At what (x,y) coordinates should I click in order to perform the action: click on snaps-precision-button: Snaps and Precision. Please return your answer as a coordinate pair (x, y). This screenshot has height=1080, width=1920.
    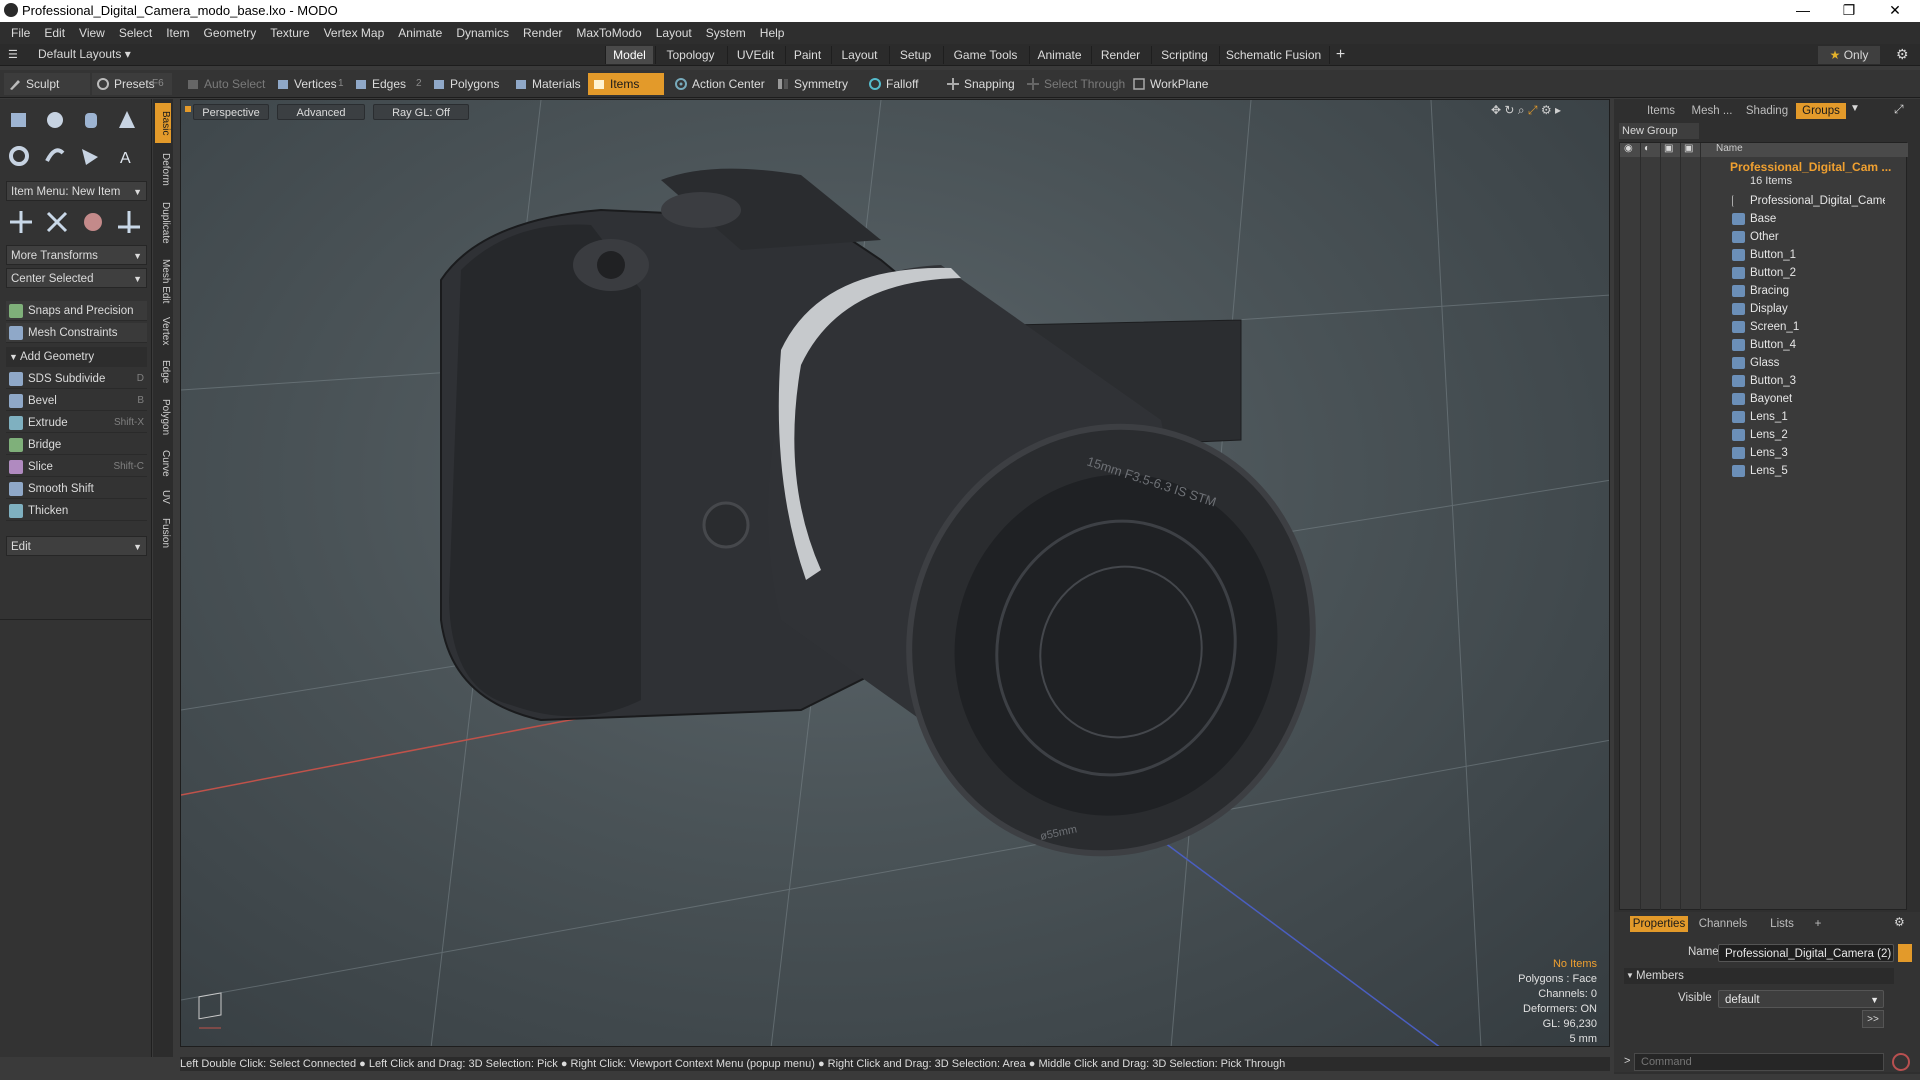
    Looking at the image, I should click on (76, 311).